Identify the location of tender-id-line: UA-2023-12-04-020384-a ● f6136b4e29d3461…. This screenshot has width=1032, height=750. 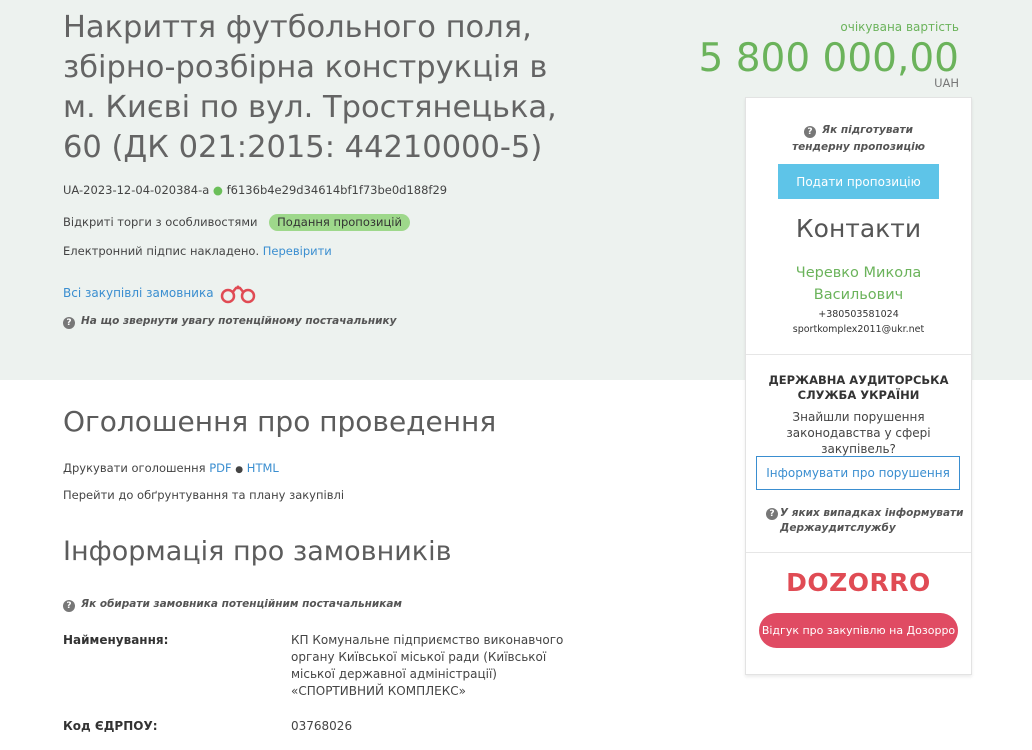
(255, 190).